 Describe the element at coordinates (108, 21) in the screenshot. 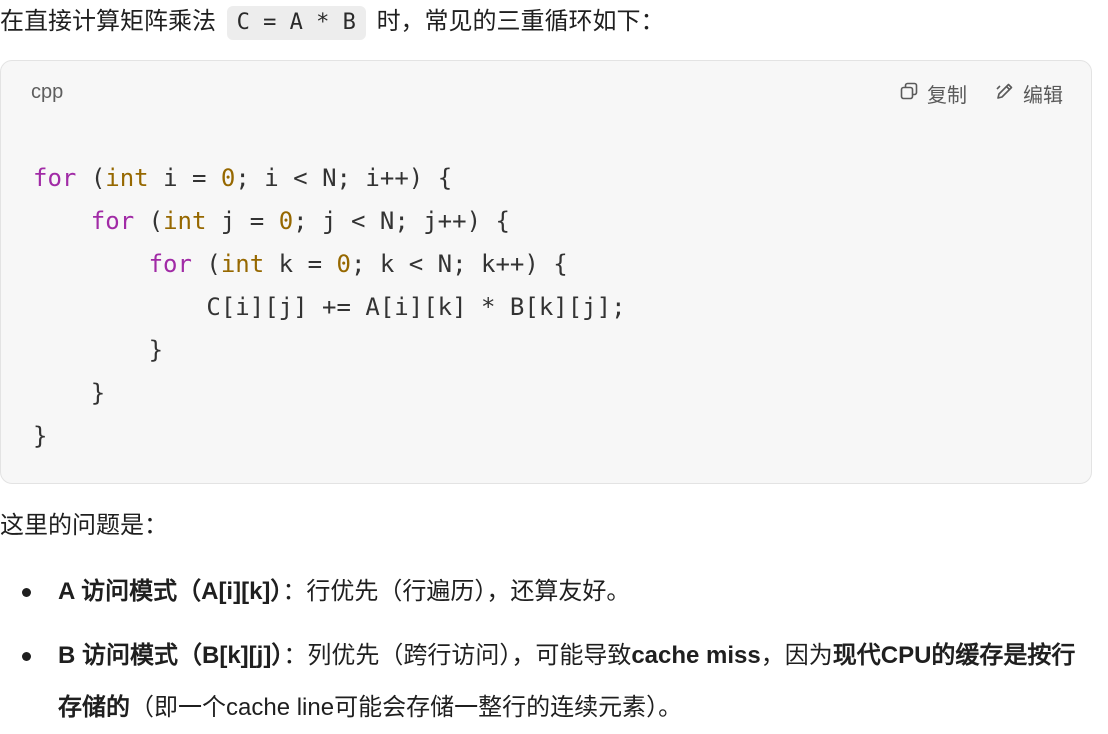

I see `intro-text-before: 在直接计算矩阵乘法` at that location.